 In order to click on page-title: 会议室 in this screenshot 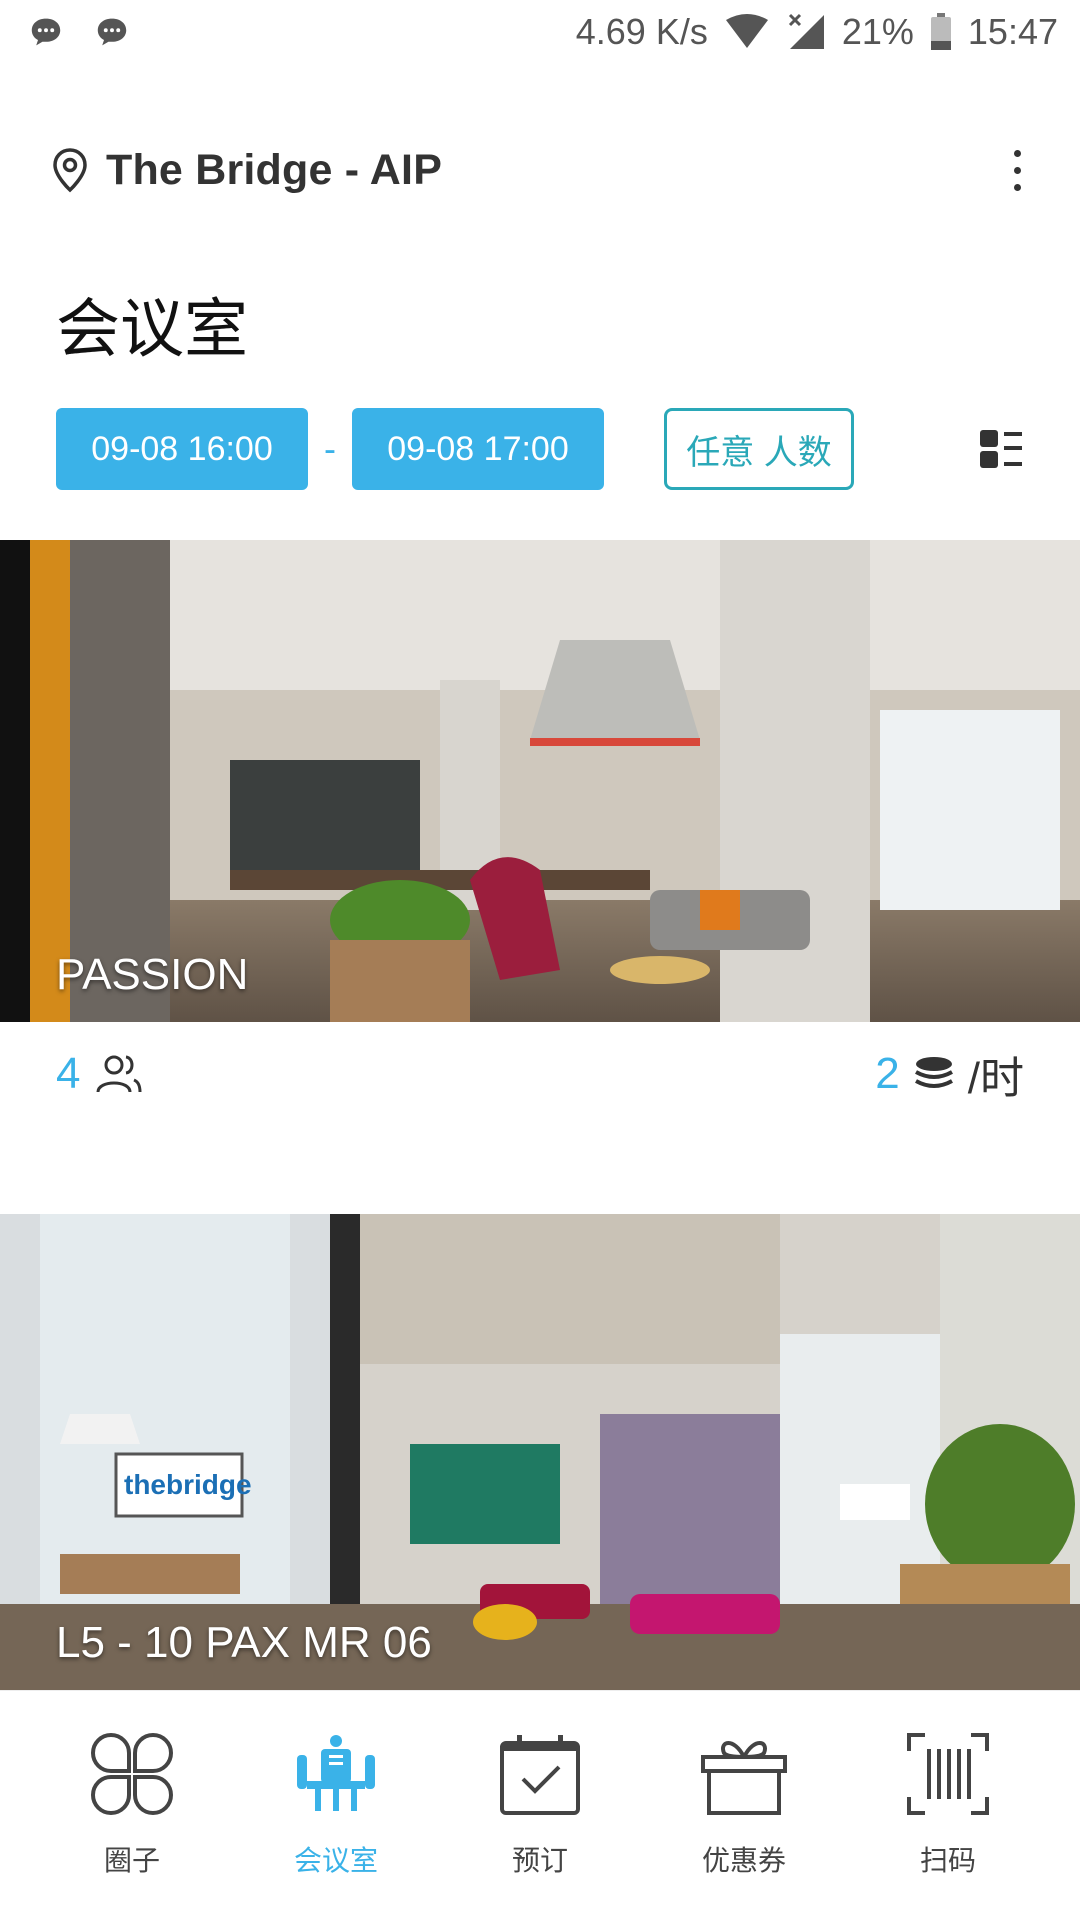, I will do `click(152, 330)`.